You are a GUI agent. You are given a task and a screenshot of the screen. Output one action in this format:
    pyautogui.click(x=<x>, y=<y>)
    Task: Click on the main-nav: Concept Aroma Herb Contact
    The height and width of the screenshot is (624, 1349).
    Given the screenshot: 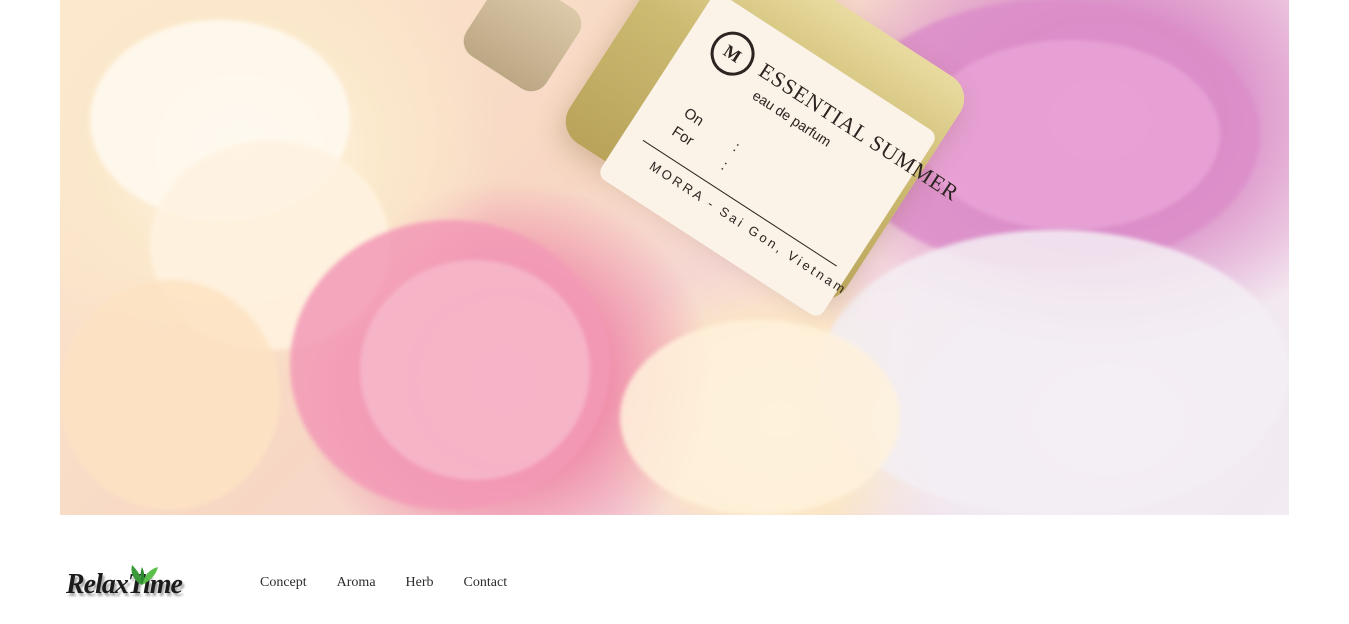 What is the action you would take?
    pyautogui.click(x=398, y=583)
    